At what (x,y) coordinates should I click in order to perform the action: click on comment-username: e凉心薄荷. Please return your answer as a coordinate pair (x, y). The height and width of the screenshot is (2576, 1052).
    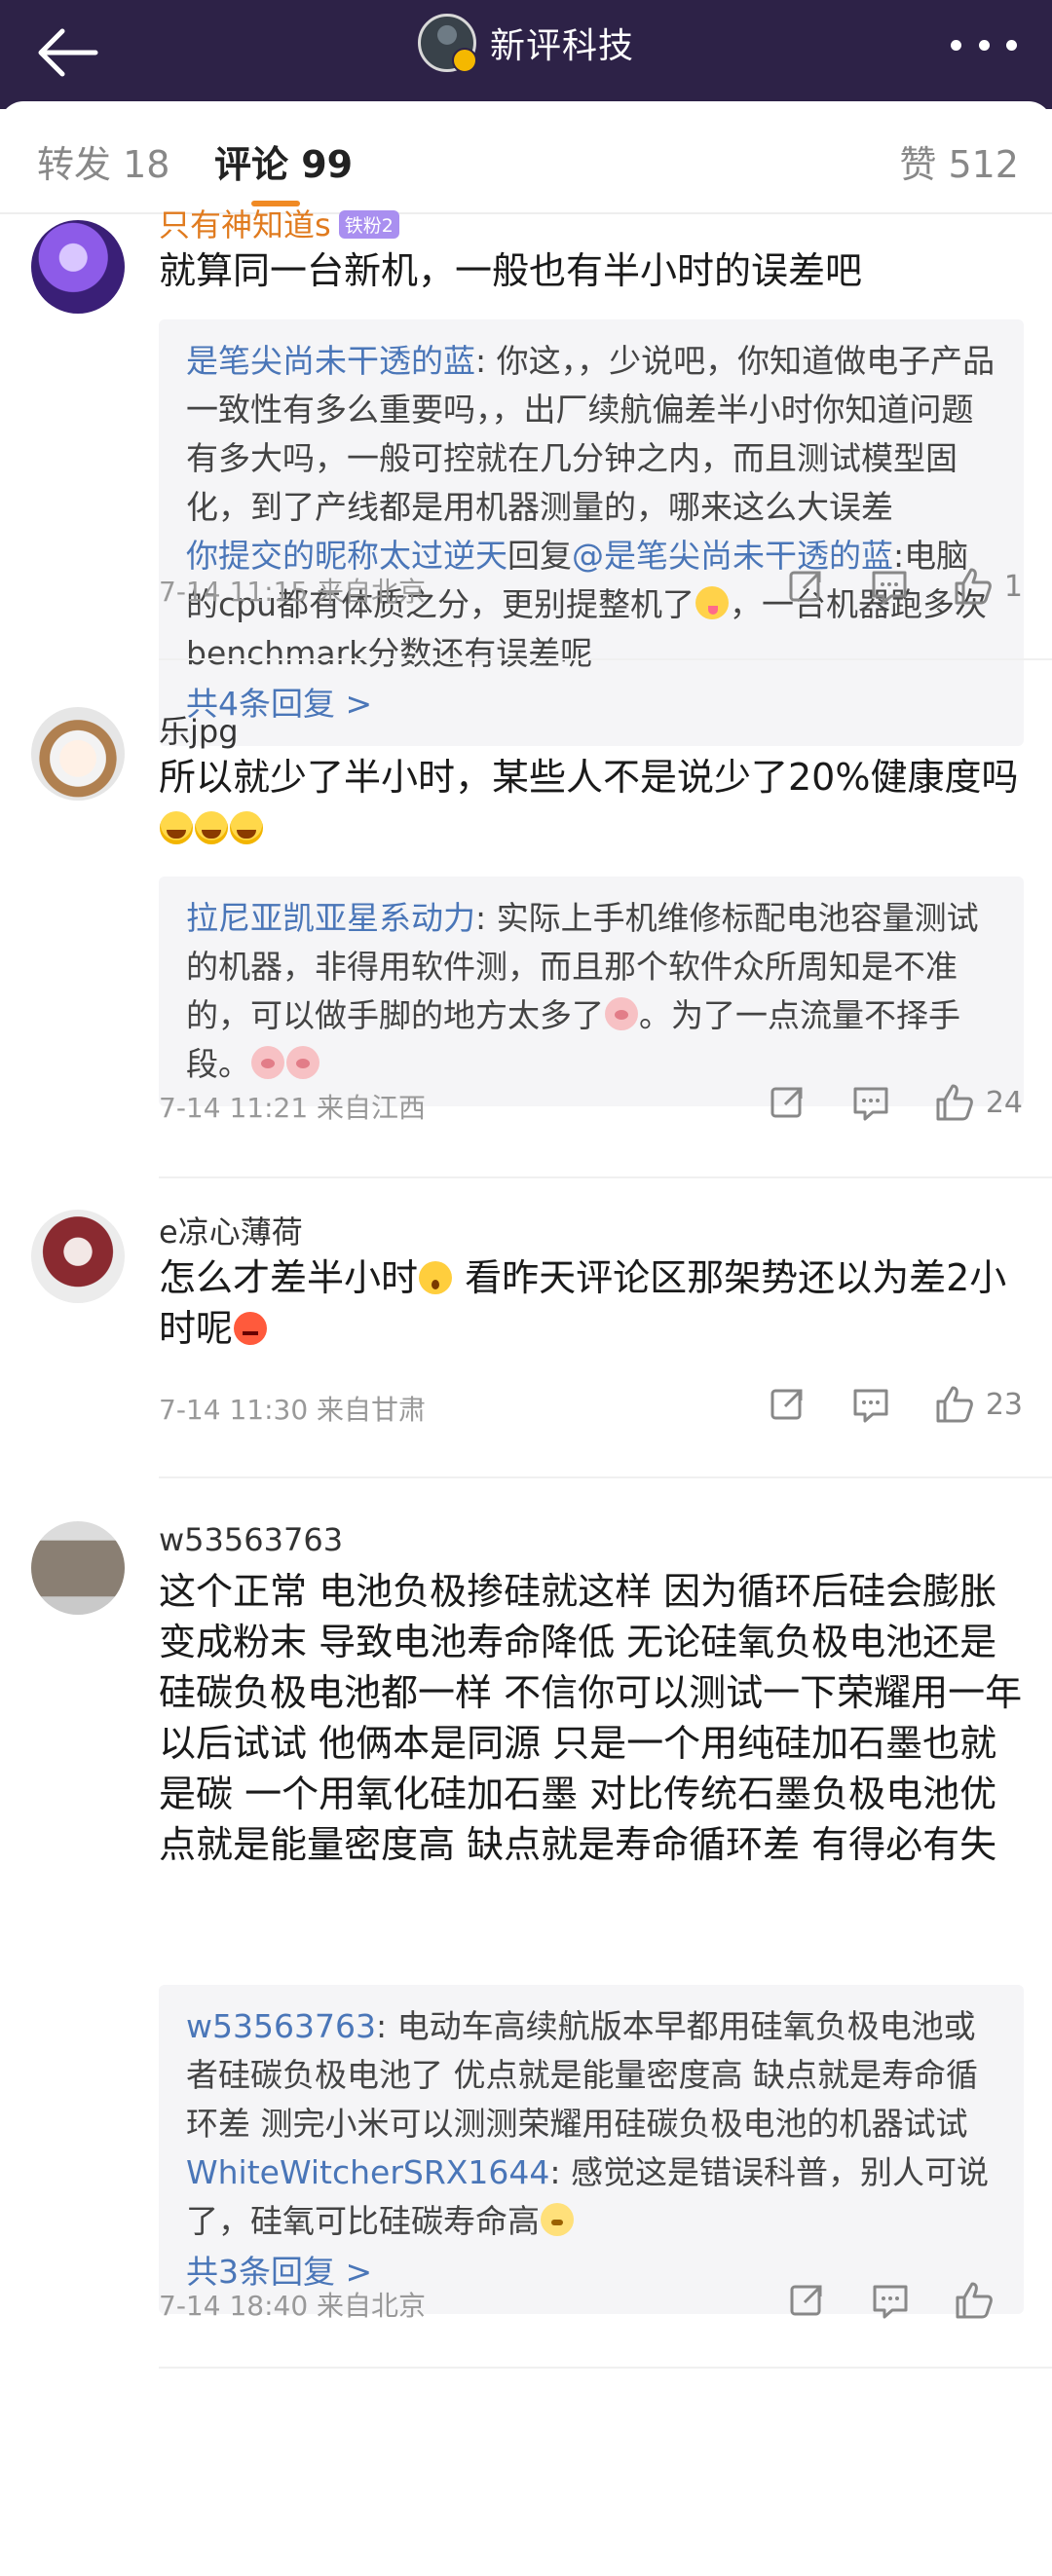
    Looking at the image, I should click on (231, 1230).